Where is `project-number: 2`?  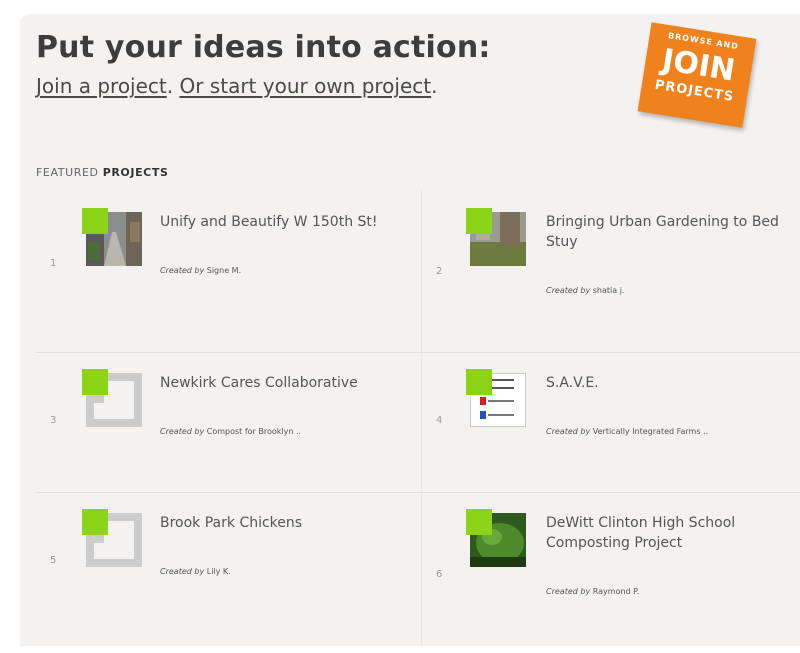 project-number: 2 is located at coordinates (439, 271).